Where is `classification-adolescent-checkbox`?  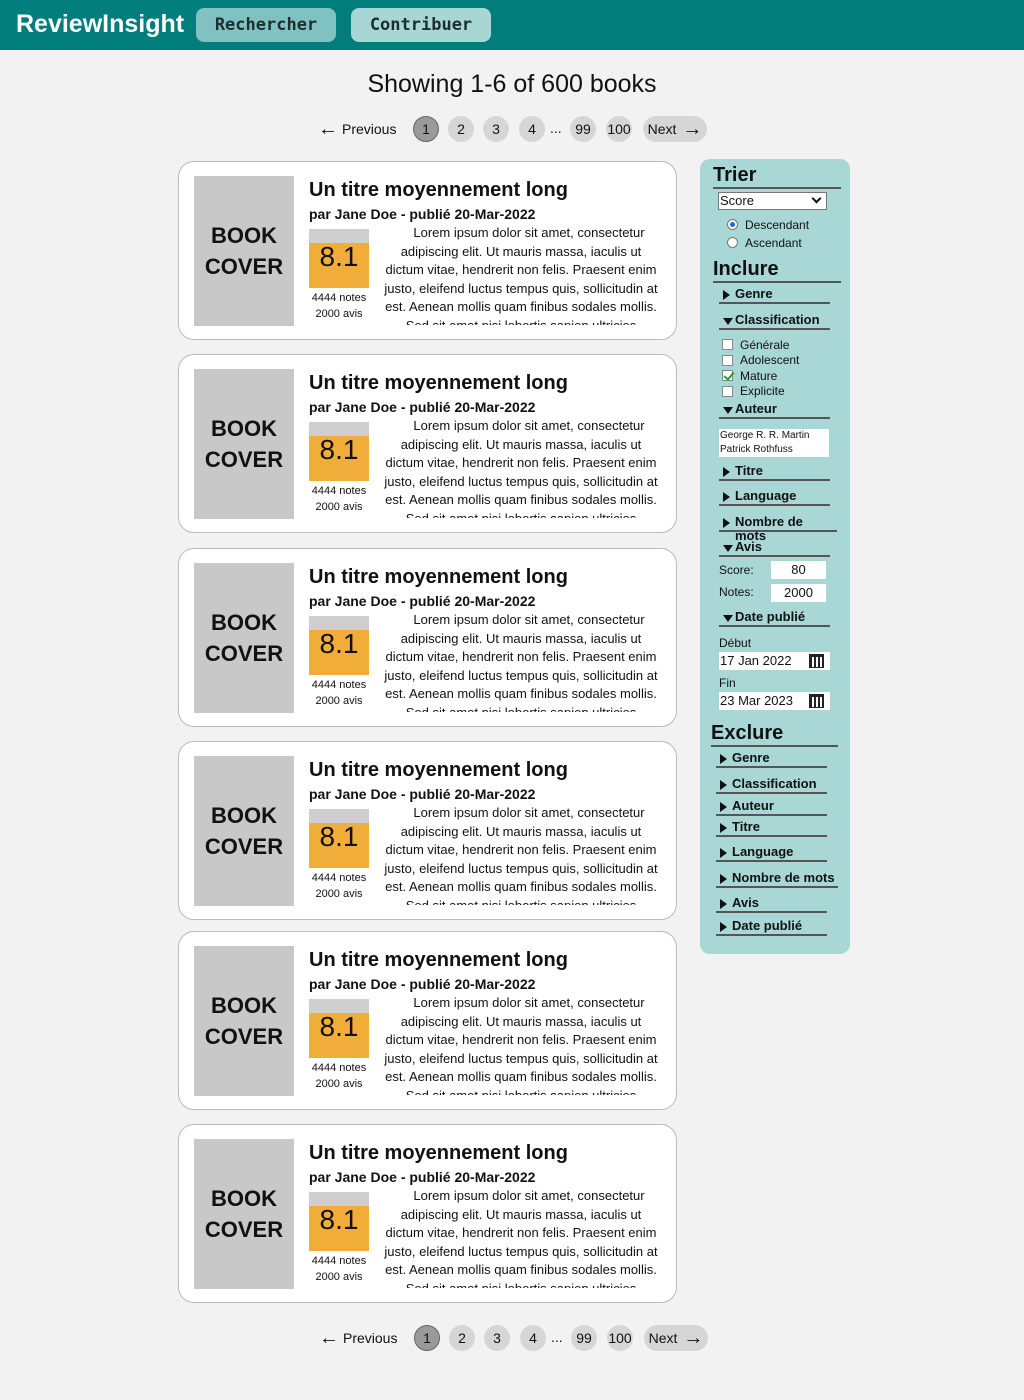
classification-adolescent-checkbox is located at coordinates (727, 360).